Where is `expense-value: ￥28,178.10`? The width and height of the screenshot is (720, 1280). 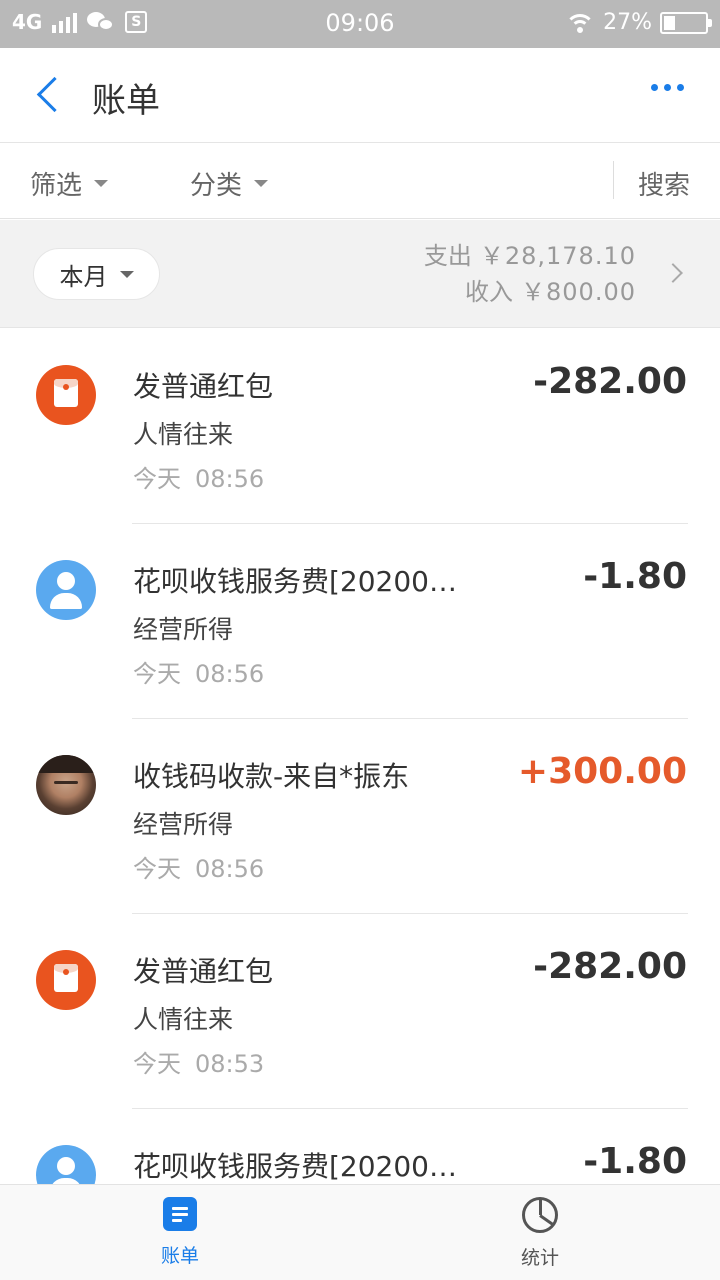 expense-value: ￥28,178.10 is located at coordinates (557, 256).